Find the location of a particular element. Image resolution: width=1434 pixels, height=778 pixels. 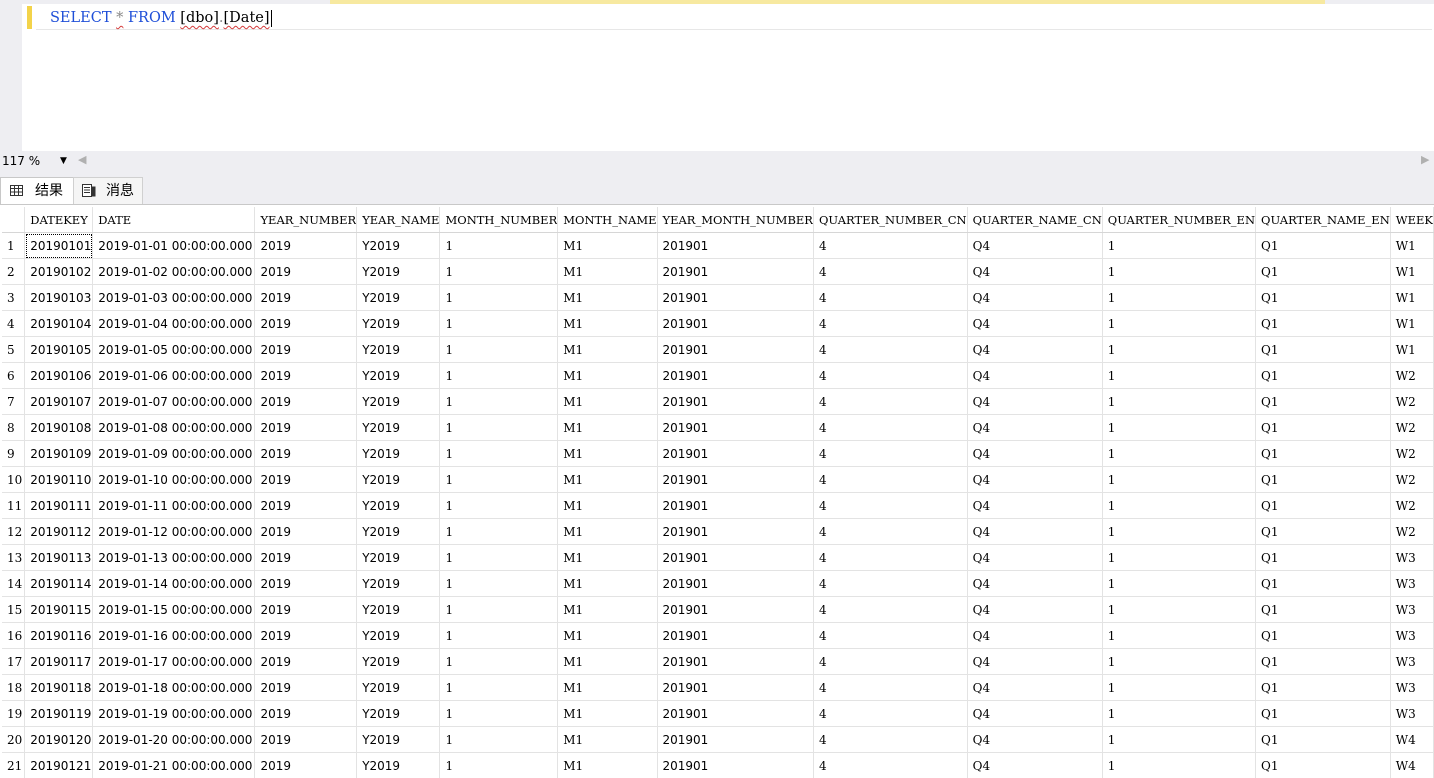

table-cell: 20190105 is located at coordinates (59, 350).